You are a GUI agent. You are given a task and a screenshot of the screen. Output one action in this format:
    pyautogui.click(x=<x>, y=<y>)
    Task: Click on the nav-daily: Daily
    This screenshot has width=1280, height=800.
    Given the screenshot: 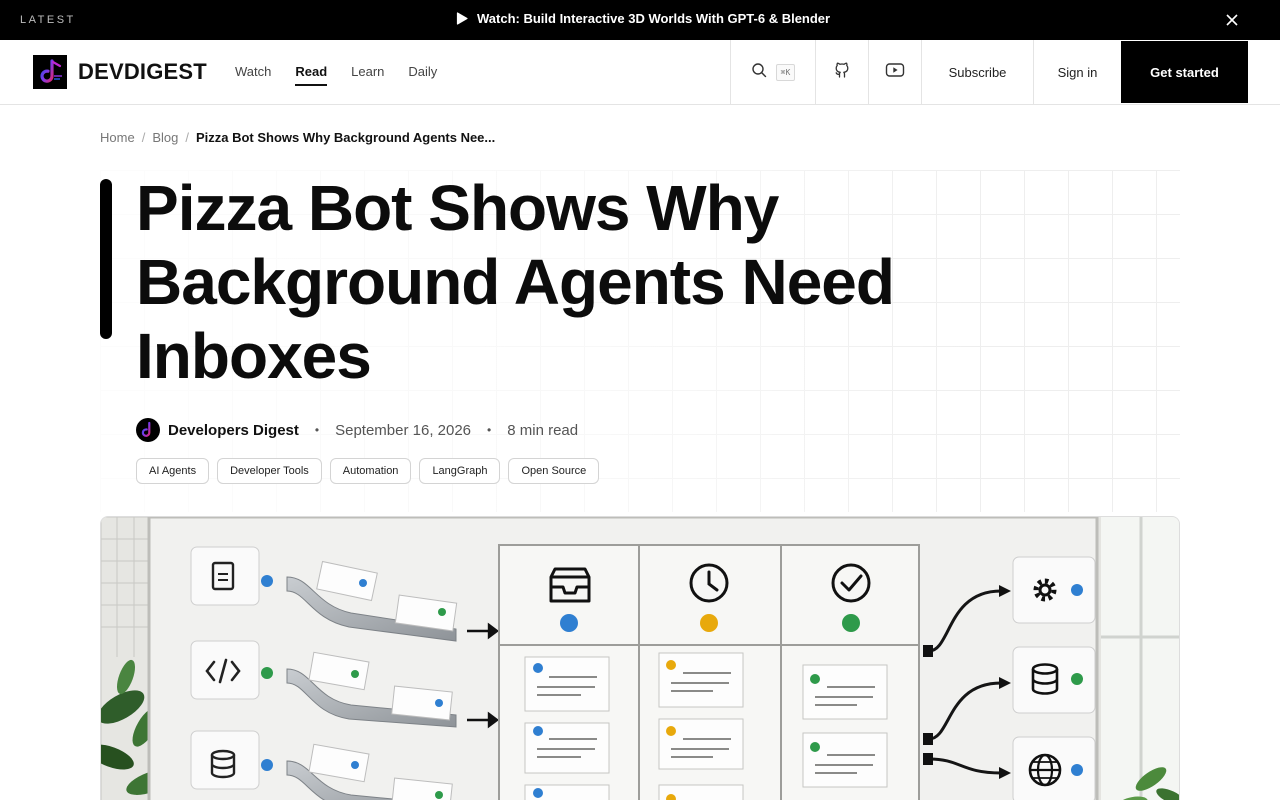 What is the action you would take?
    pyautogui.click(x=422, y=75)
    